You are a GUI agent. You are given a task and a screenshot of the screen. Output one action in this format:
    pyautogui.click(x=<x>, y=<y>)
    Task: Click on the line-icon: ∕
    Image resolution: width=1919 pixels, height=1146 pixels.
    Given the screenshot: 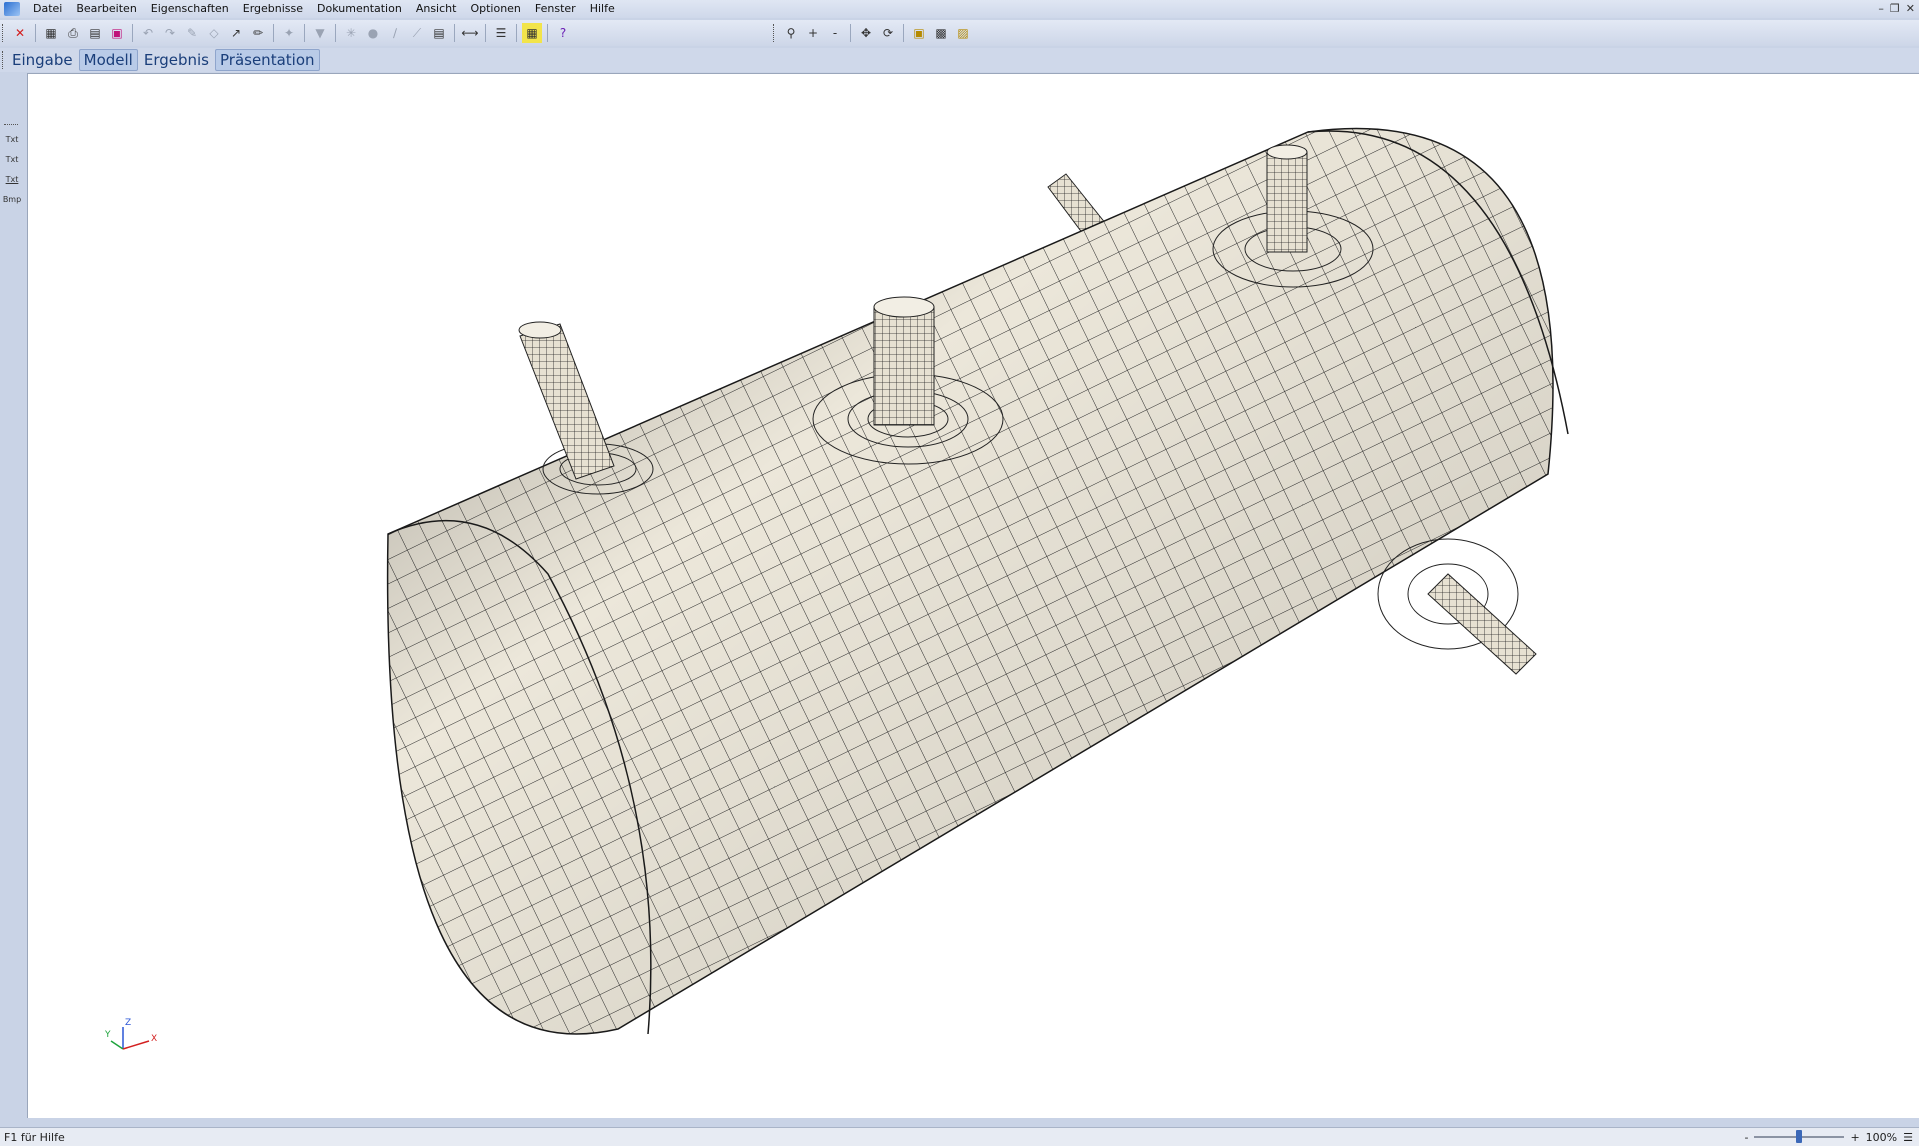 What is the action you would take?
    pyautogui.click(x=395, y=33)
    